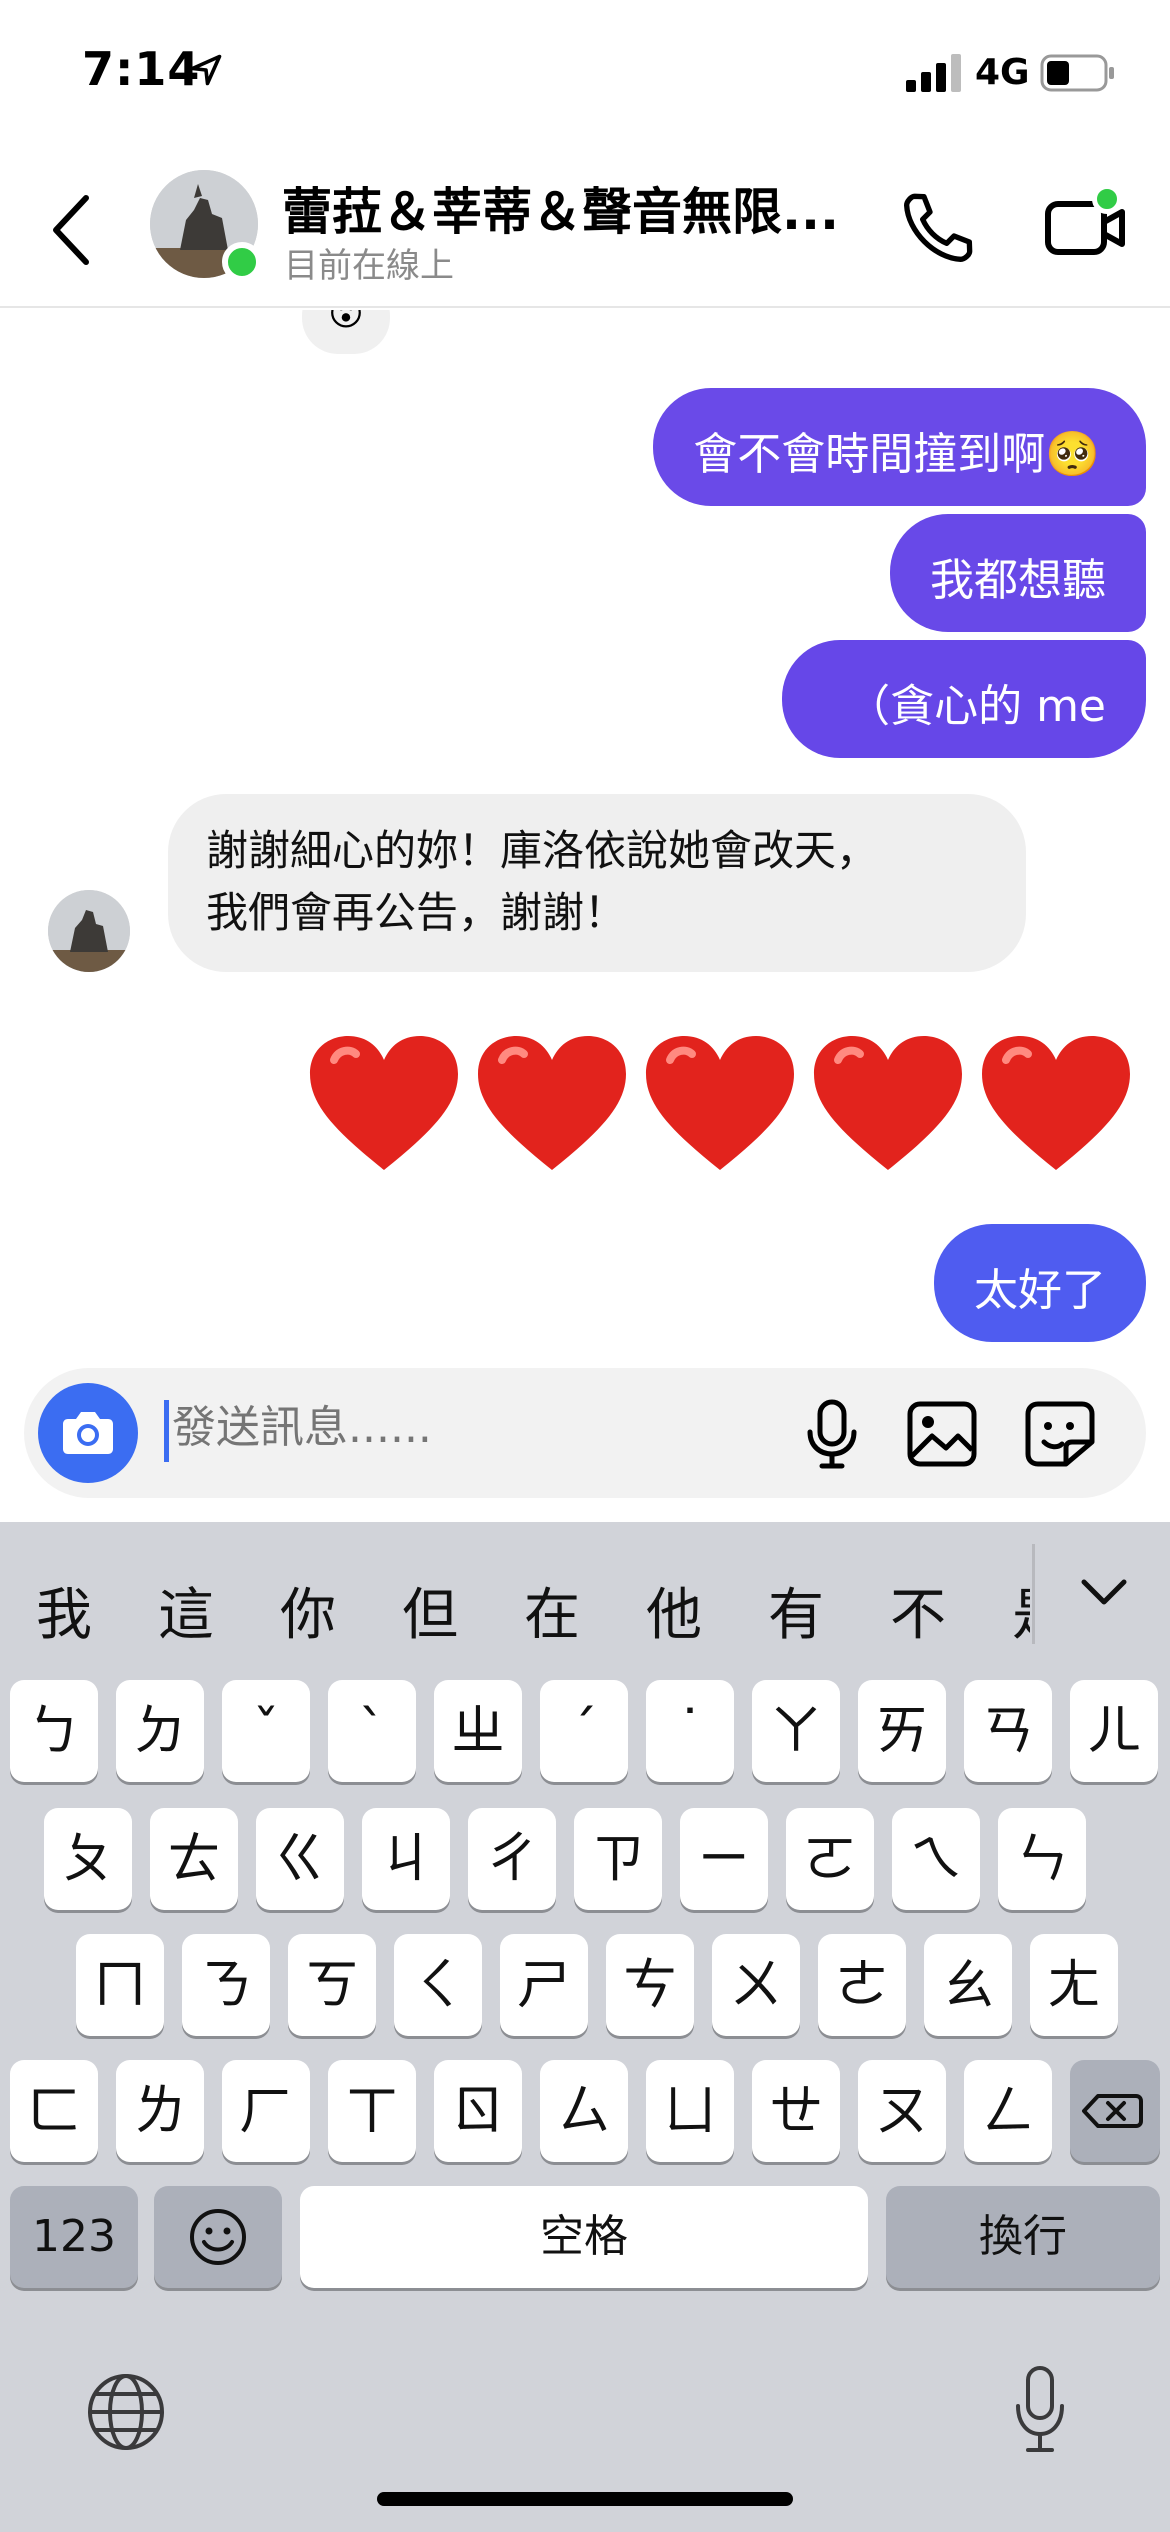 The image size is (1170, 2532). What do you see at coordinates (372, 1731) in the screenshot?
I see `key: ˋ` at bounding box center [372, 1731].